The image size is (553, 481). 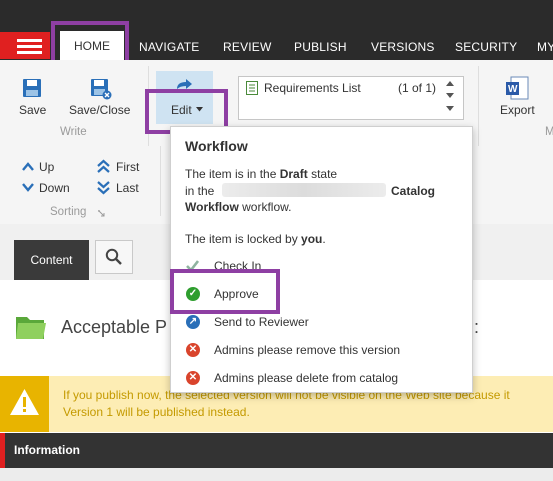 What do you see at coordinates (517, 110) in the screenshot?
I see `export-button: Export` at bounding box center [517, 110].